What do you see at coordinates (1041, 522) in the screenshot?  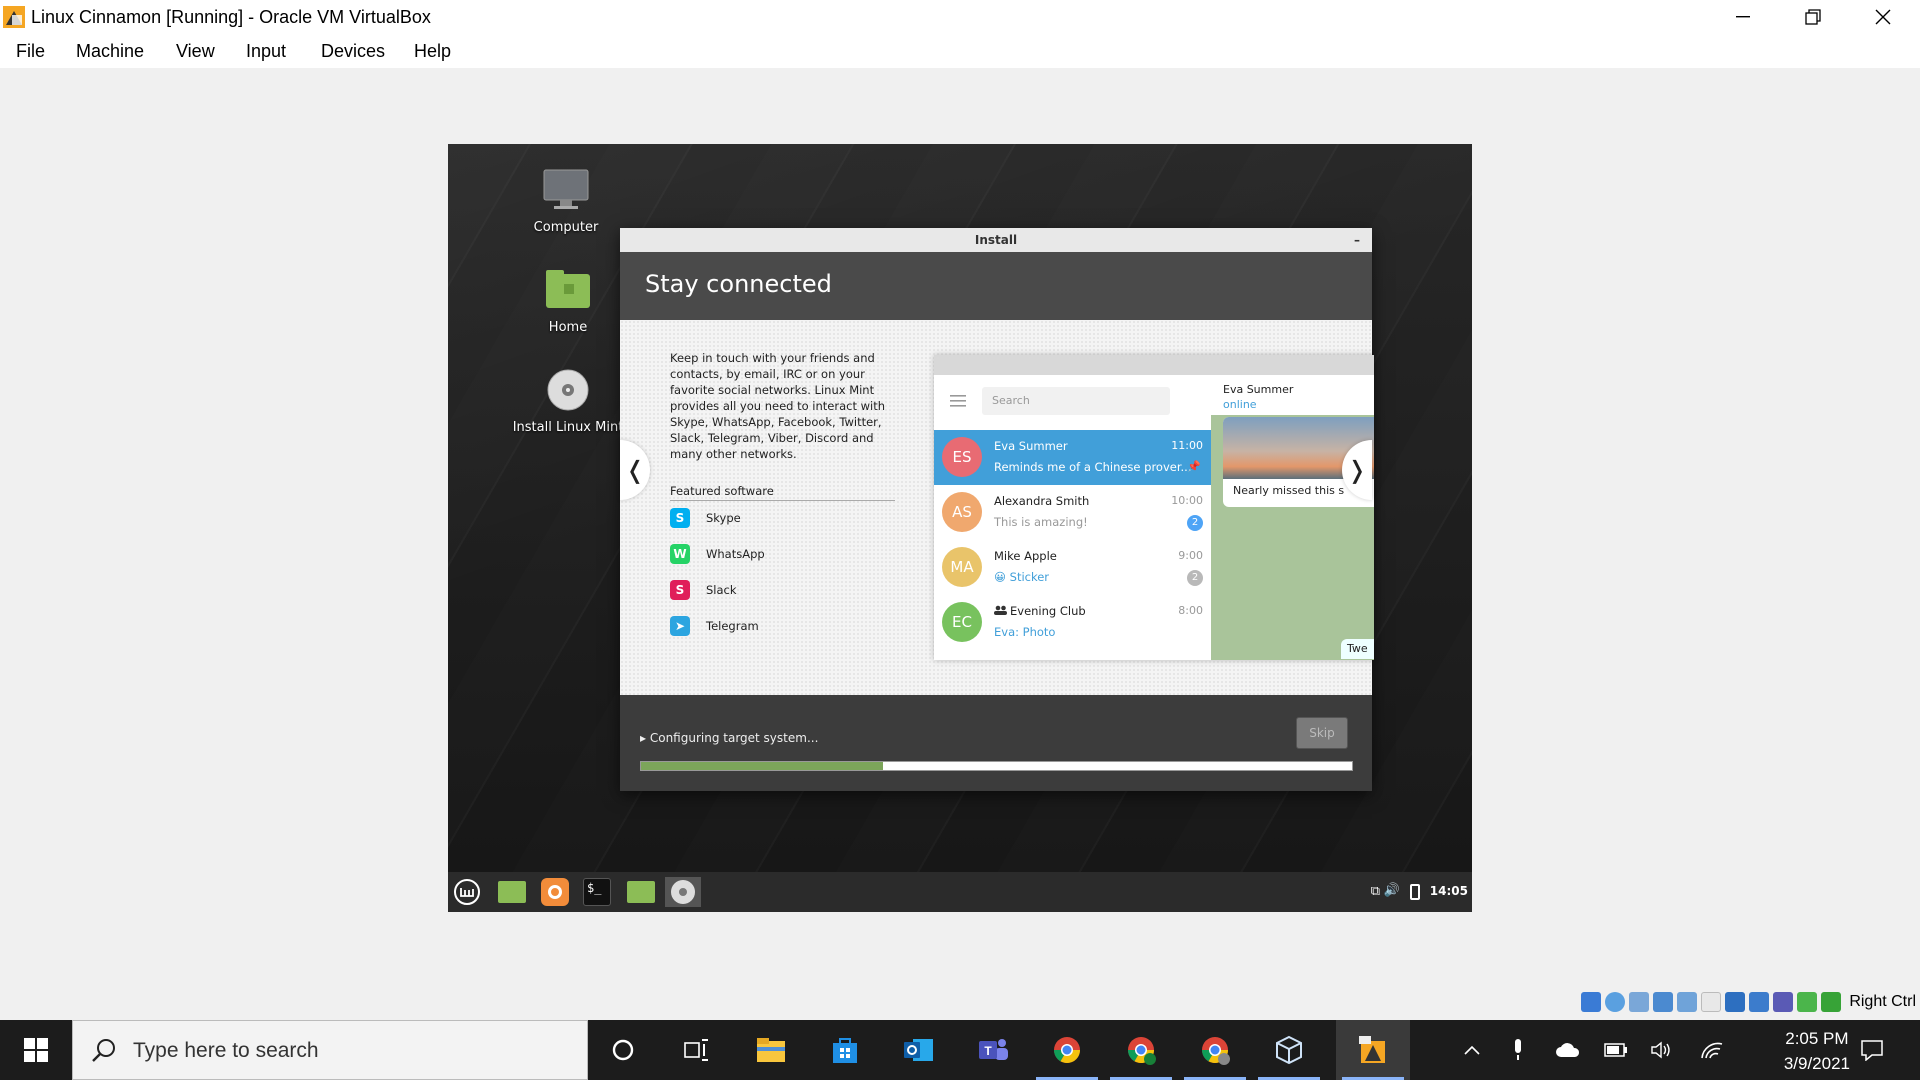 I see `chat-message: This is amazing!` at bounding box center [1041, 522].